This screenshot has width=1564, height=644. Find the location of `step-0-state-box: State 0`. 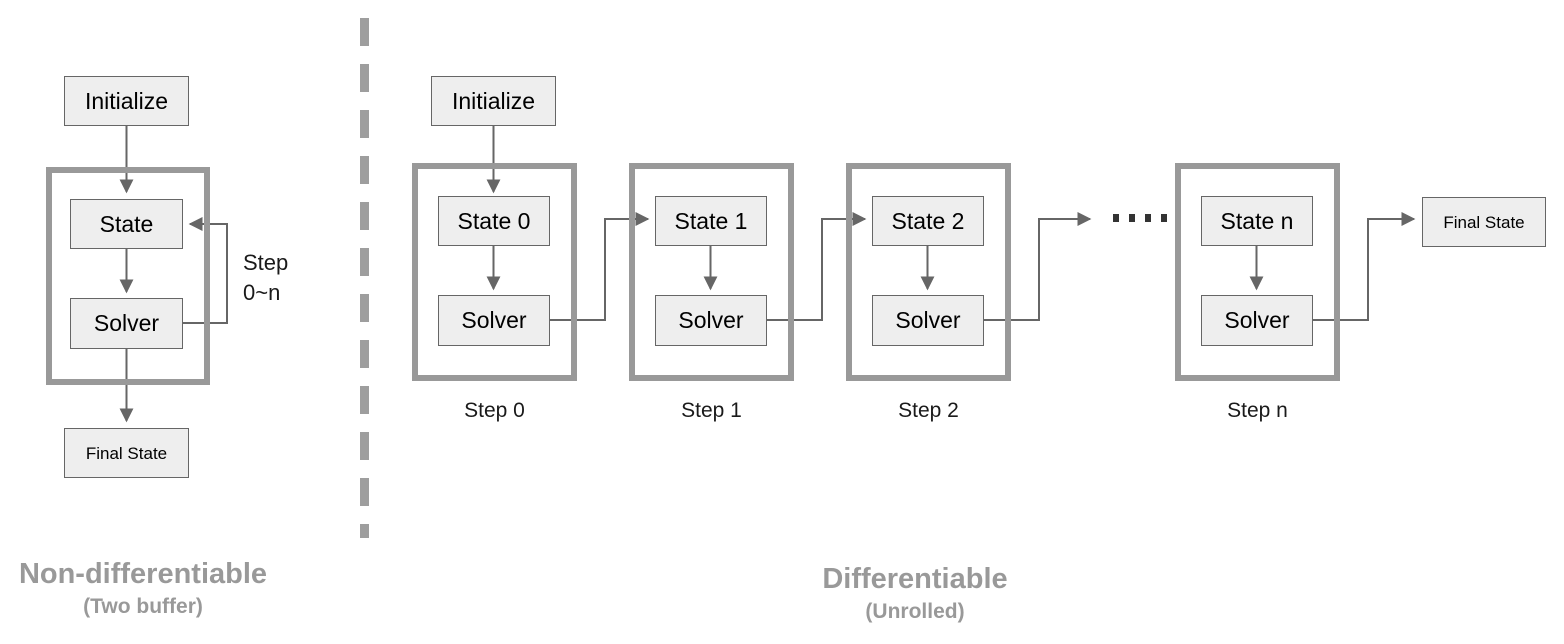

step-0-state-box: State 0 is located at coordinates (494, 221).